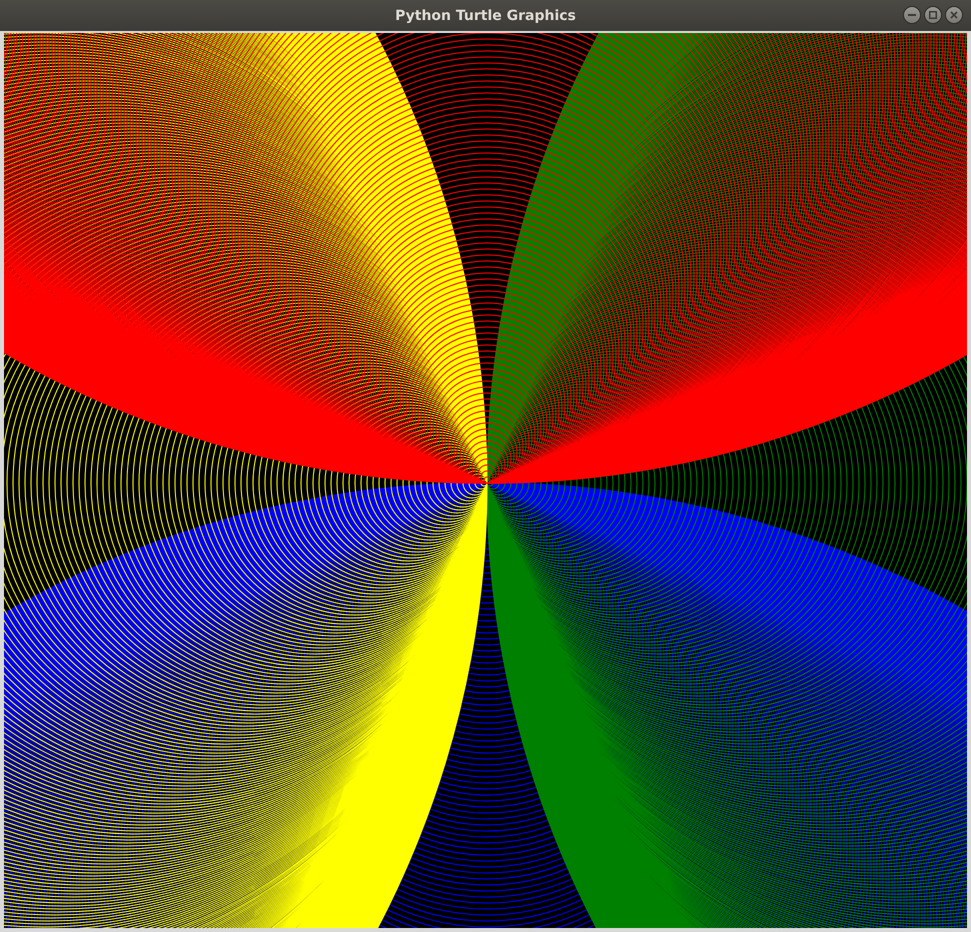 The image size is (971, 932). I want to click on maximize-icon, so click(933, 15).